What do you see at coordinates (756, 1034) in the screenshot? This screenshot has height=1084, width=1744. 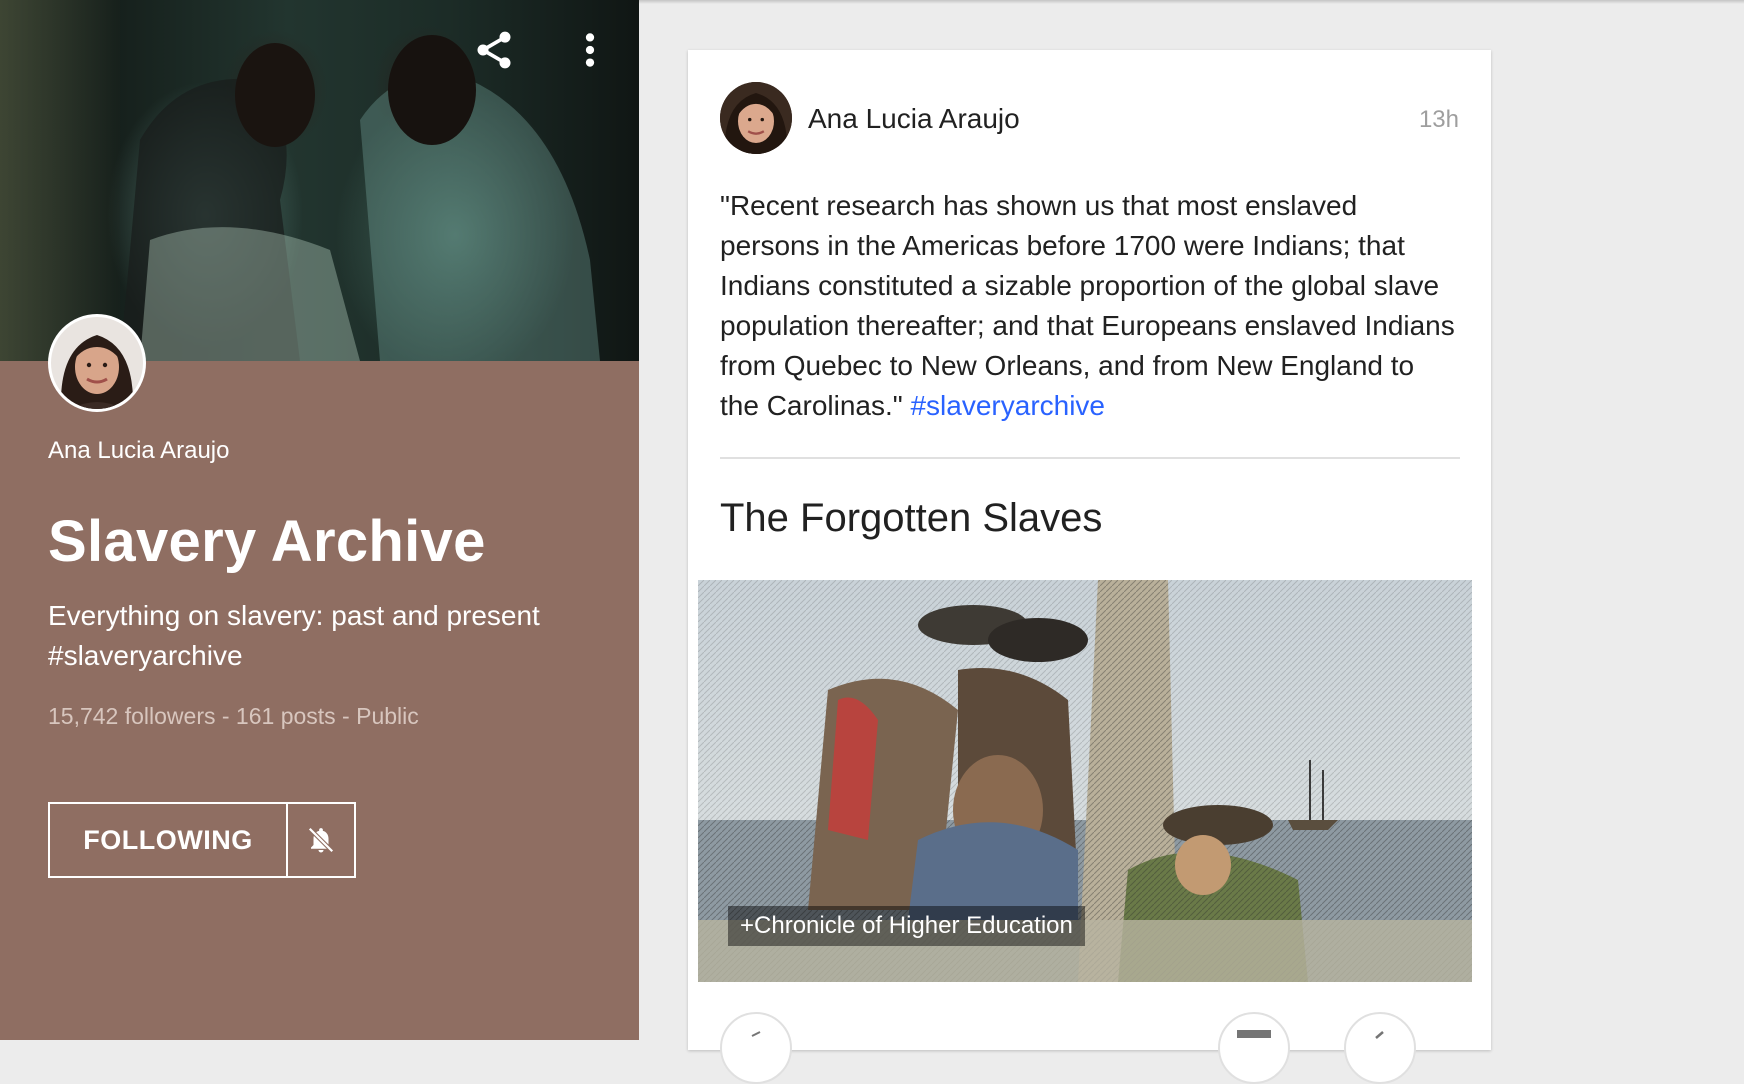 I see `plus-one-icon` at bounding box center [756, 1034].